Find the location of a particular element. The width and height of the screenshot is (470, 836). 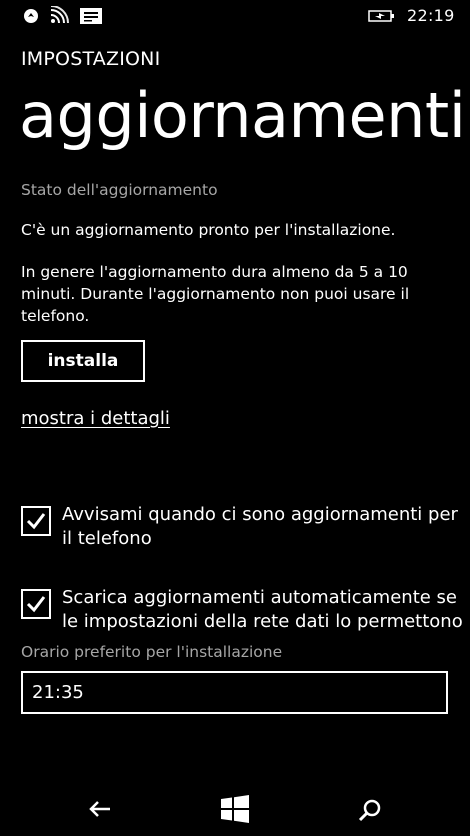

search-button is located at coordinates (370, 810).